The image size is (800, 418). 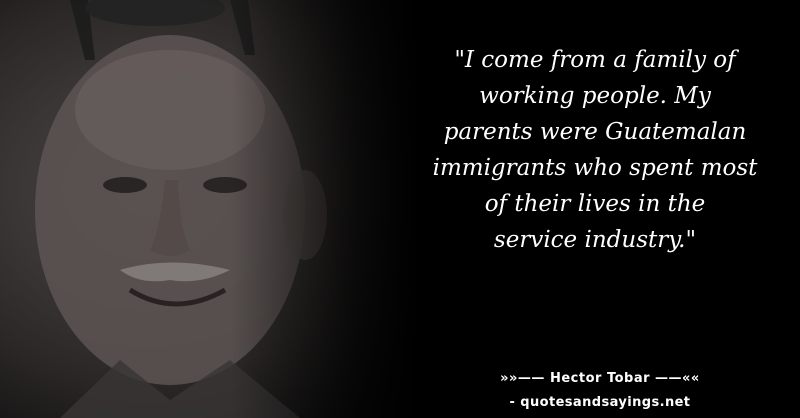 I want to click on source-site: - quotesandsayings.net, so click(x=600, y=402).